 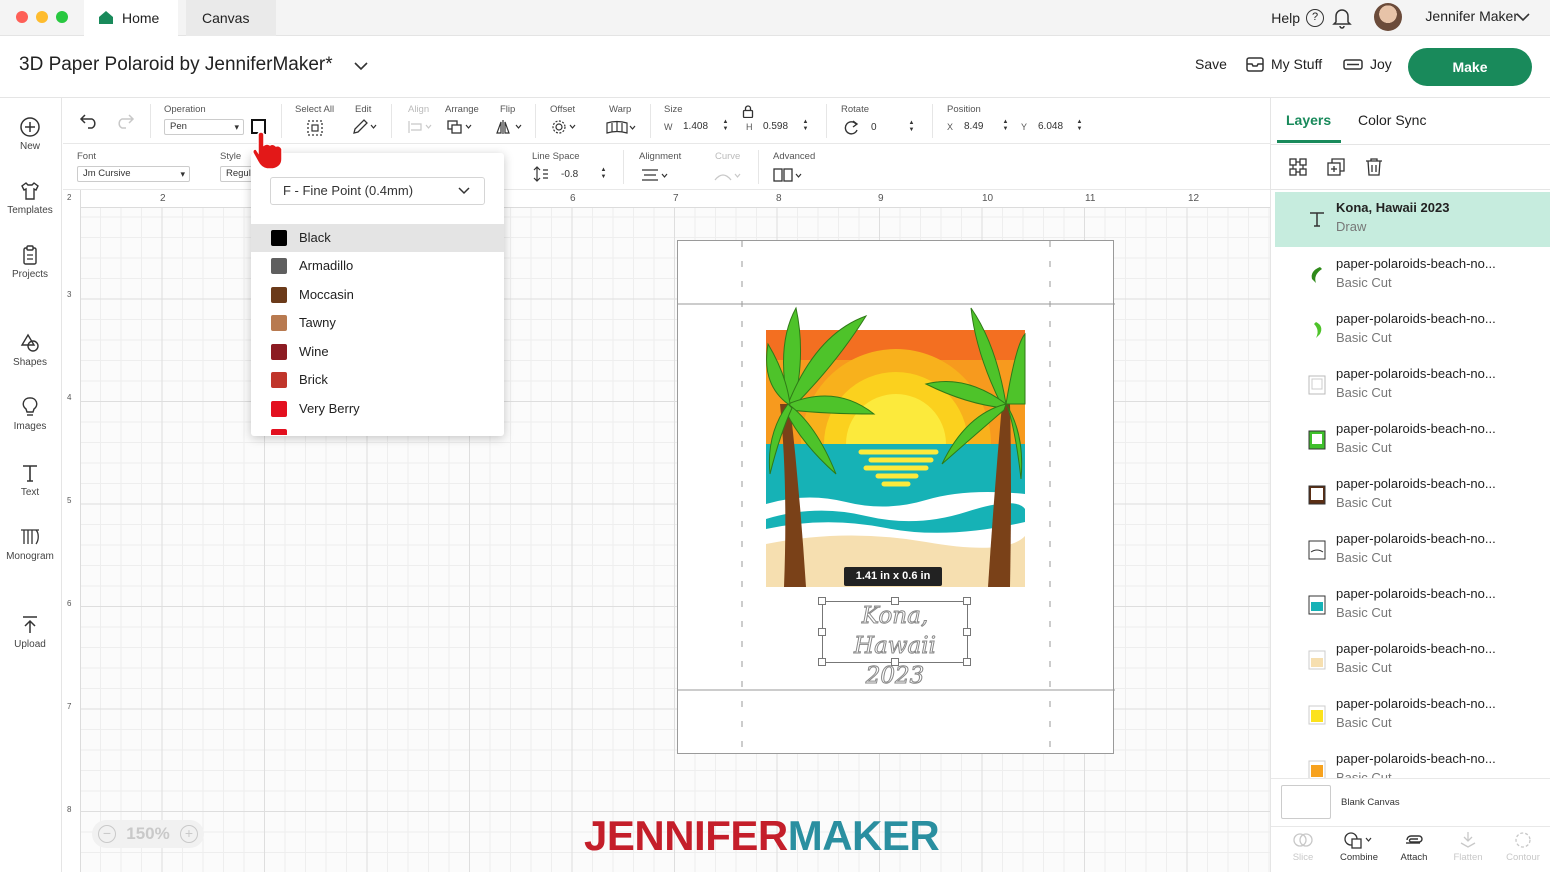 What do you see at coordinates (30, 414) in the screenshot?
I see `nav-images: Images` at bounding box center [30, 414].